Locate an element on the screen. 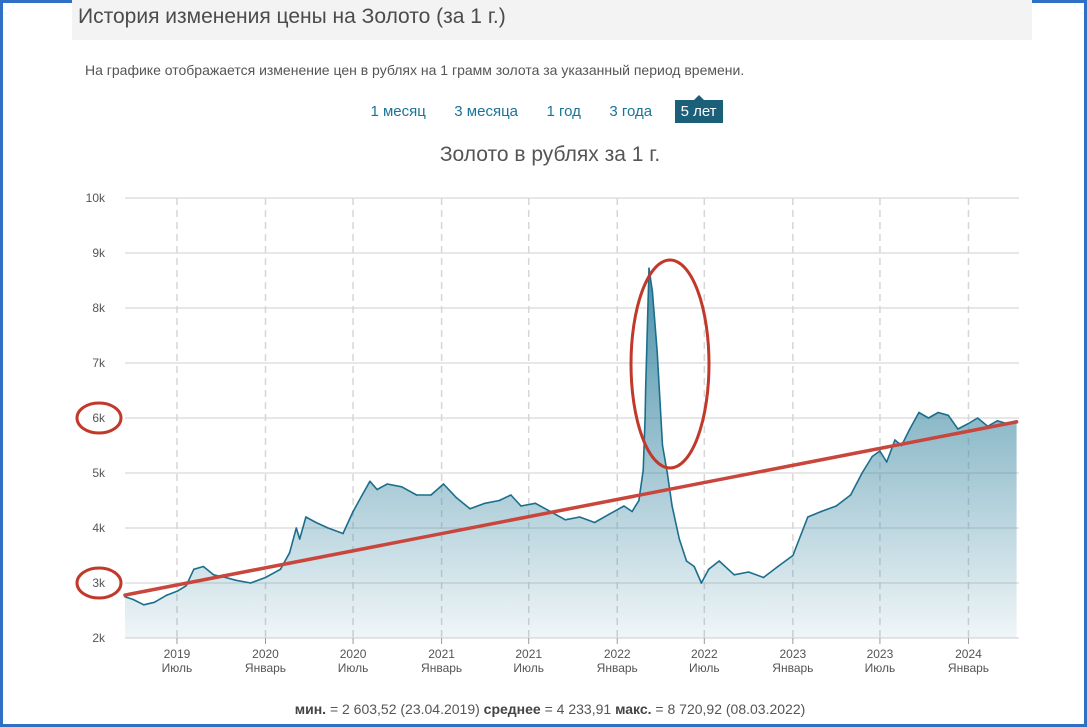 The width and height of the screenshot is (1087, 727). x-tick-year: 2022 is located at coordinates (704, 654).